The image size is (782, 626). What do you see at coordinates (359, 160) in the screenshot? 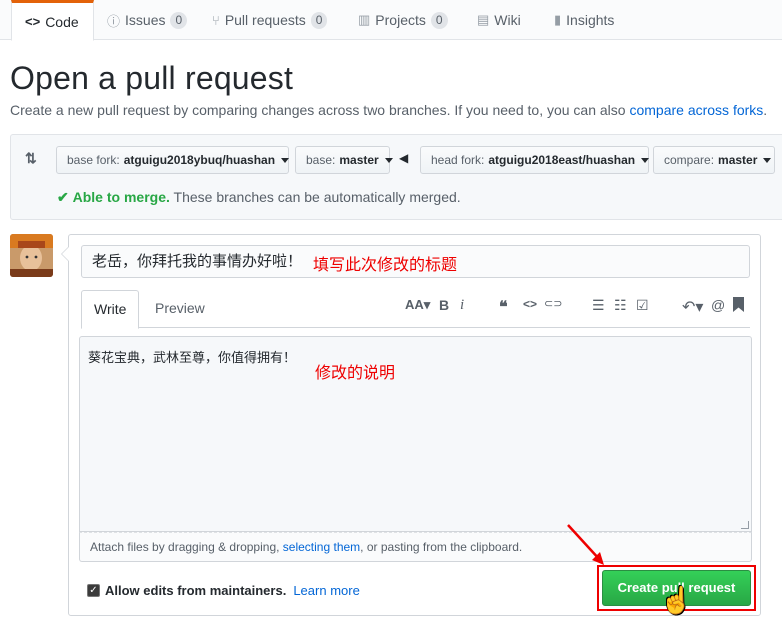
I see `base-value: master` at bounding box center [359, 160].